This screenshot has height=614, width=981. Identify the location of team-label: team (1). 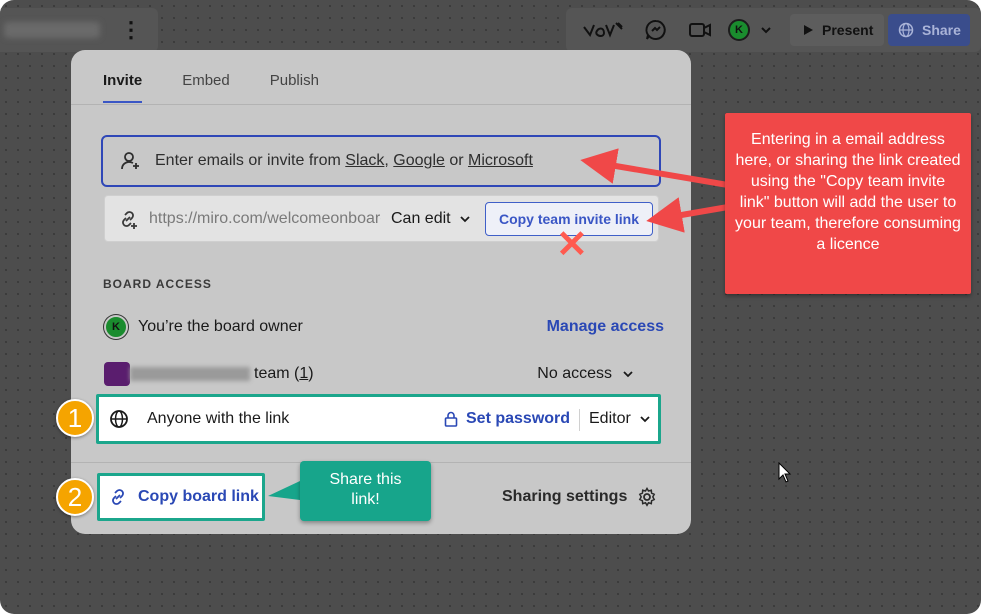
(284, 374).